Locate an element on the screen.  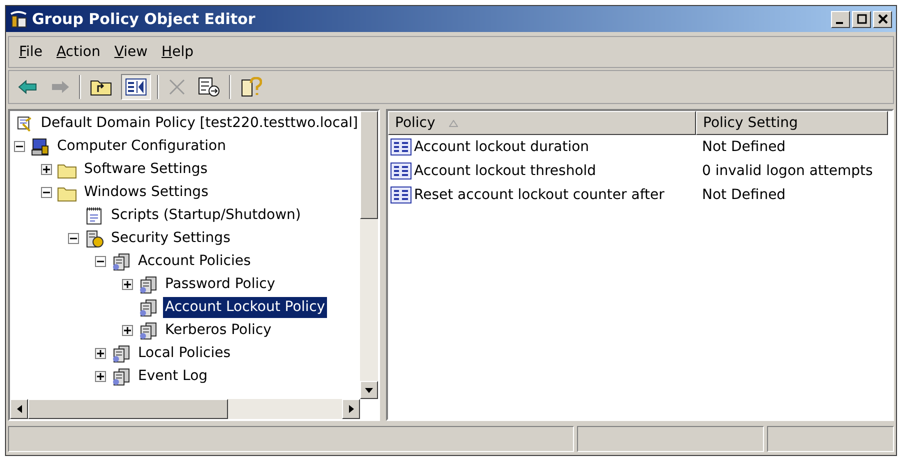
shield-server-icon is located at coordinates (94, 239).